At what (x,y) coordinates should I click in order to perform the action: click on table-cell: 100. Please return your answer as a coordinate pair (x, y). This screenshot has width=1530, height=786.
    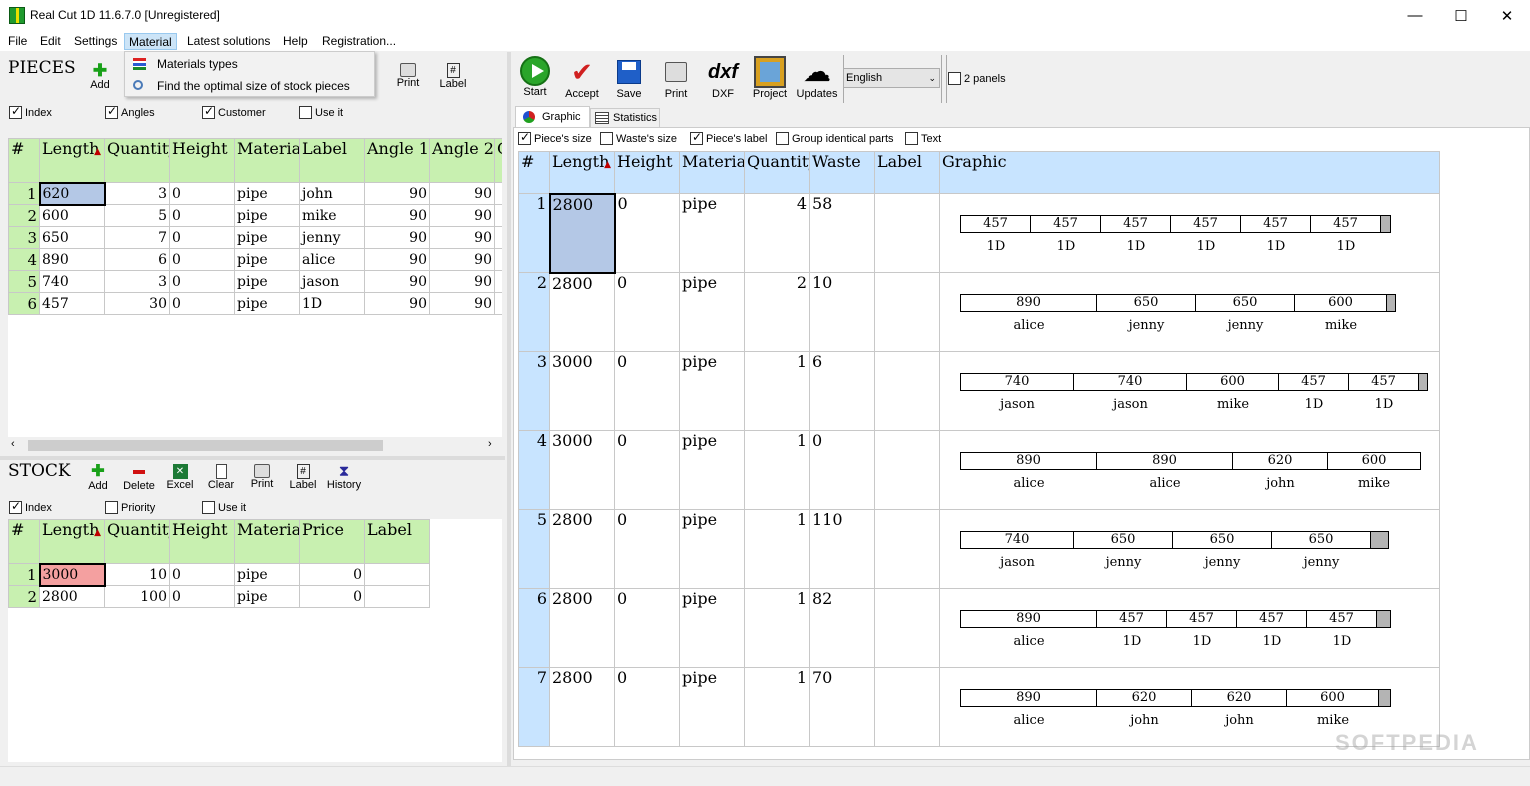
    Looking at the image, I should click on (137, 596).